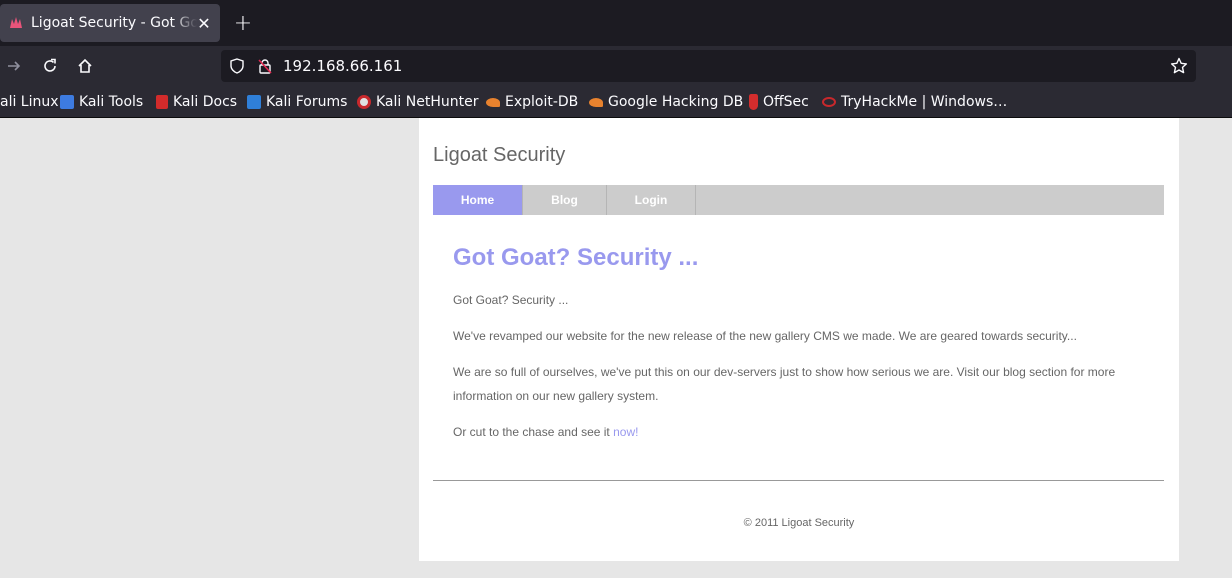  Describe the element at coordinates (16, 23) in the screenshot. I see `kali-dragon-icon` at that location.